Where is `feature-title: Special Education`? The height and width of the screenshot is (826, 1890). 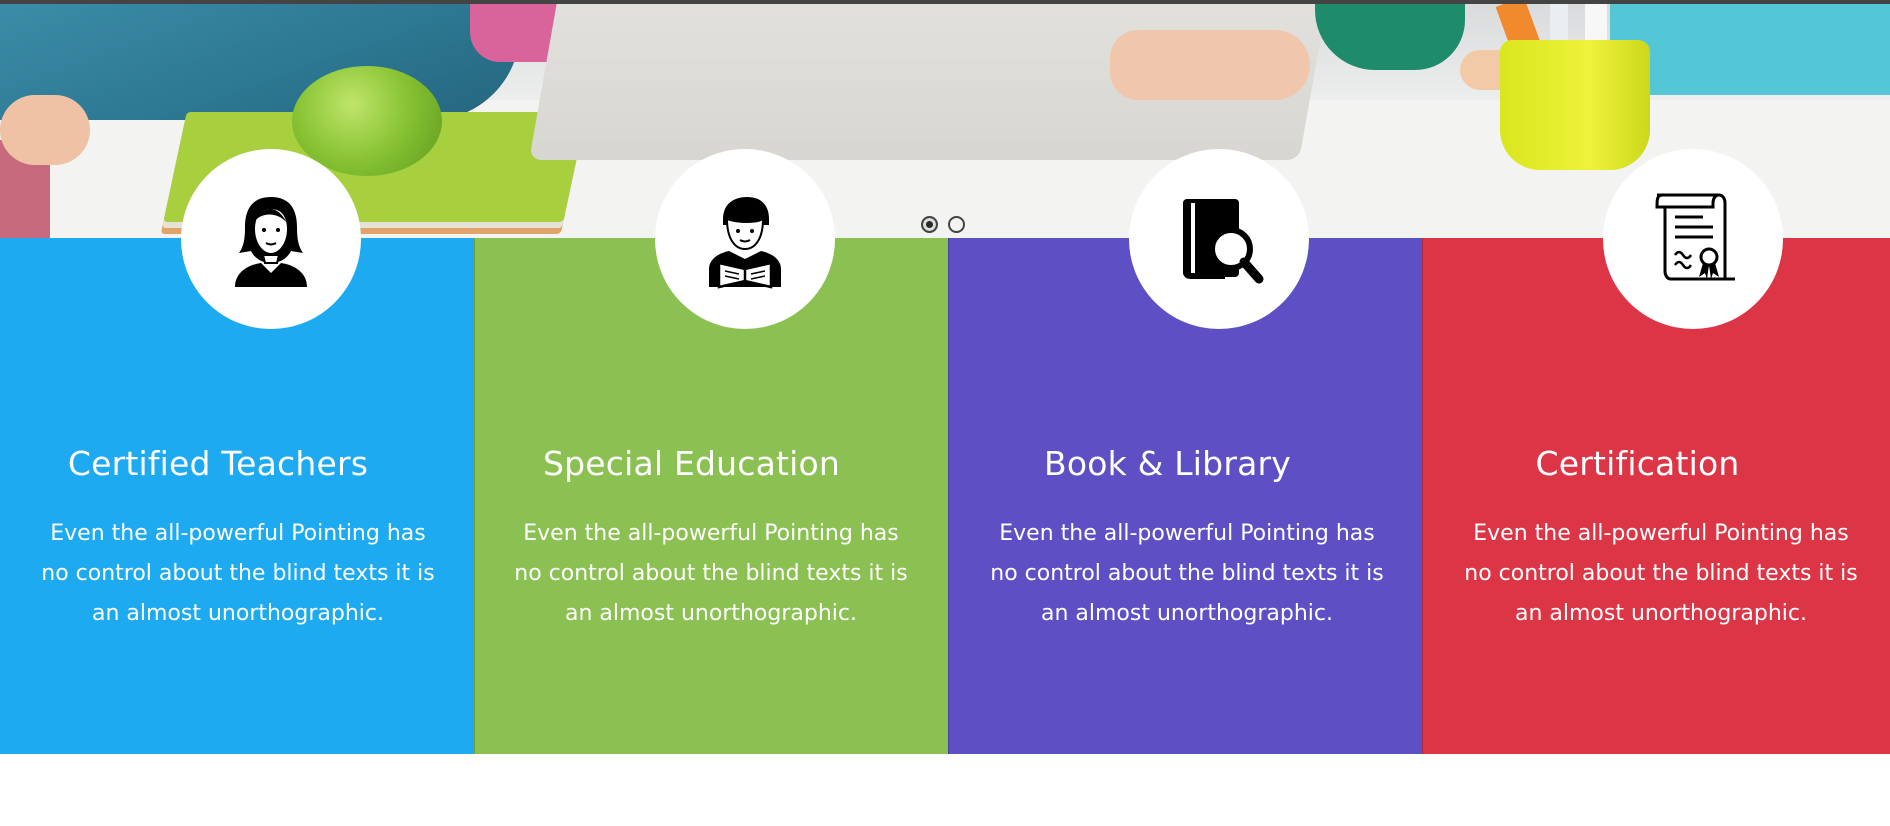 feature-title: Special Education is located at coordinates (691, 463).